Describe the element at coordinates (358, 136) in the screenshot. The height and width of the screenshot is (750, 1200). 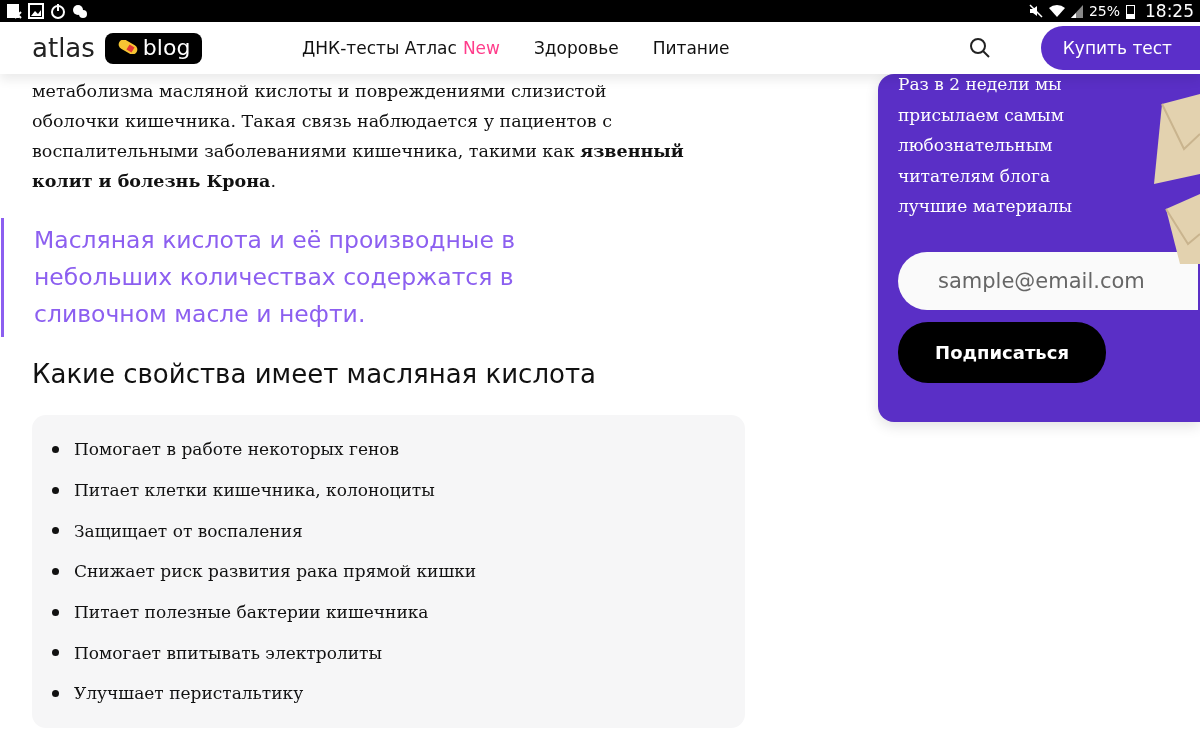
I see `article-paragraph: метаболизма масляной кислоты и повреждениями слизистой оболочки кишечника. Такая связь наблюдается у пациентов с воспалительными заболеваниями кишечника, такими как язвенный колит и болезнь Крона.` at that location.